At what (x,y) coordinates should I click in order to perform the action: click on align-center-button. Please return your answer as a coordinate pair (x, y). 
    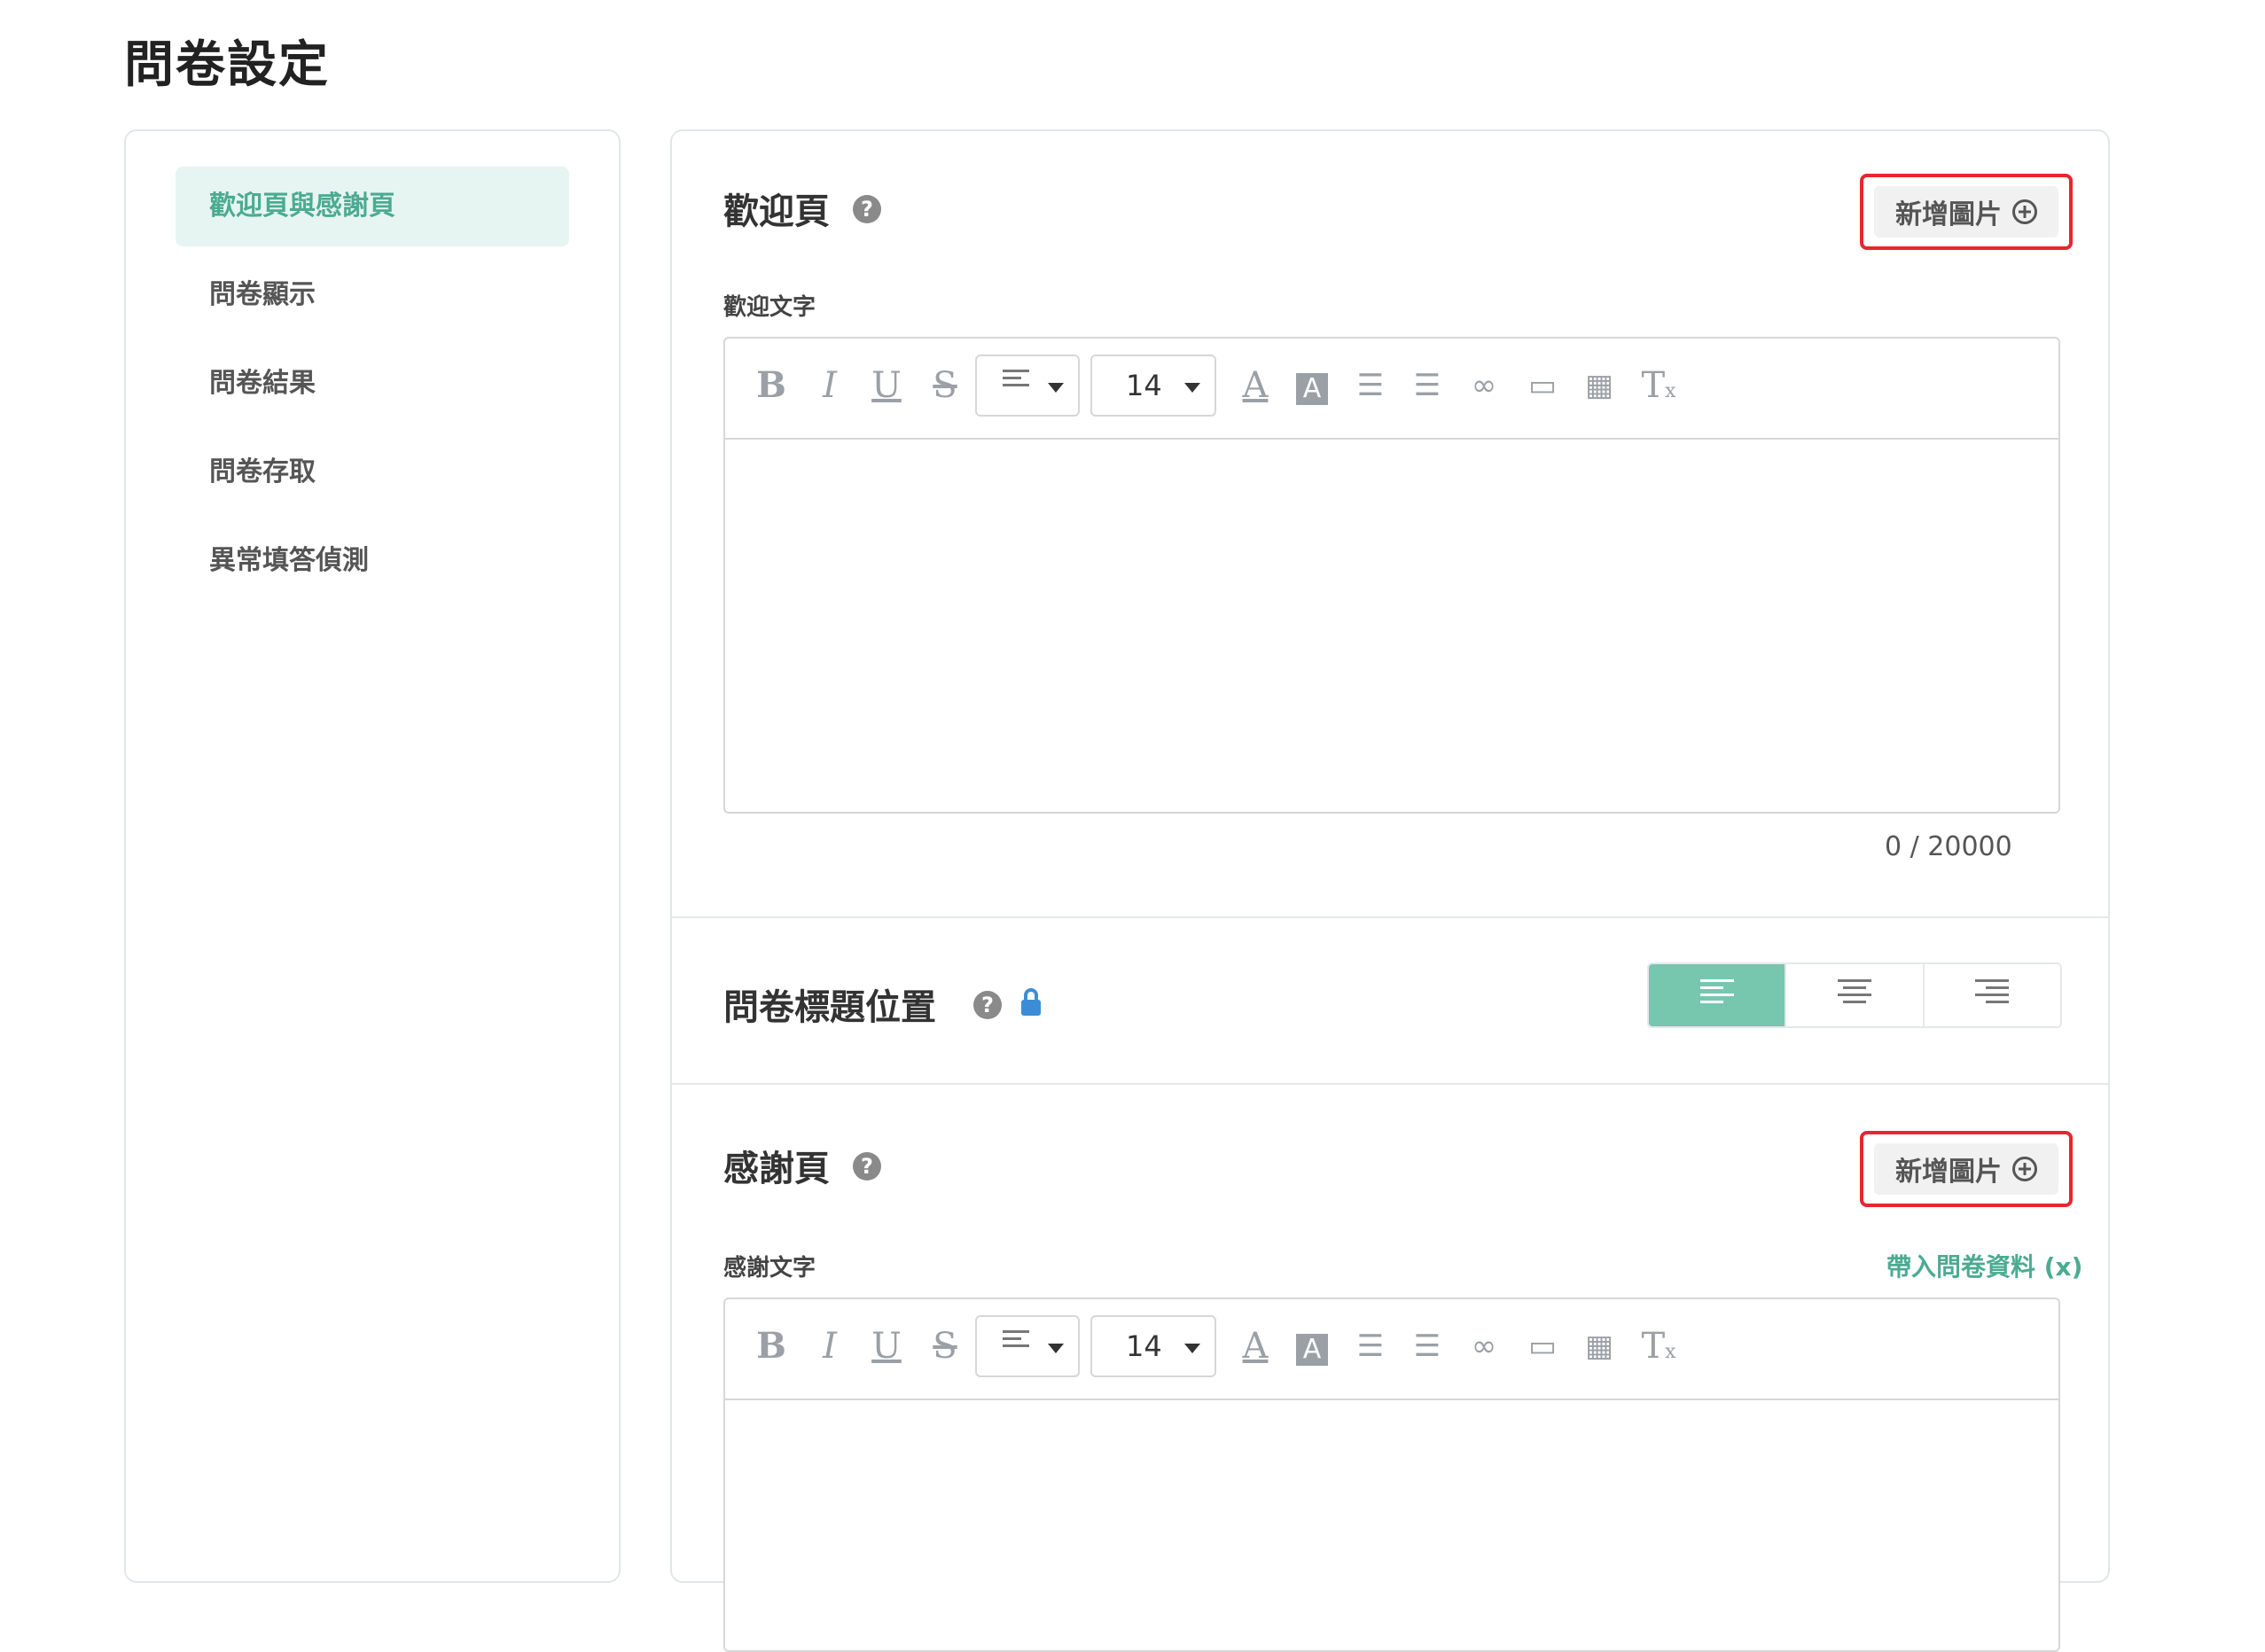
    Looking at the image, I should click on (1855, 995).